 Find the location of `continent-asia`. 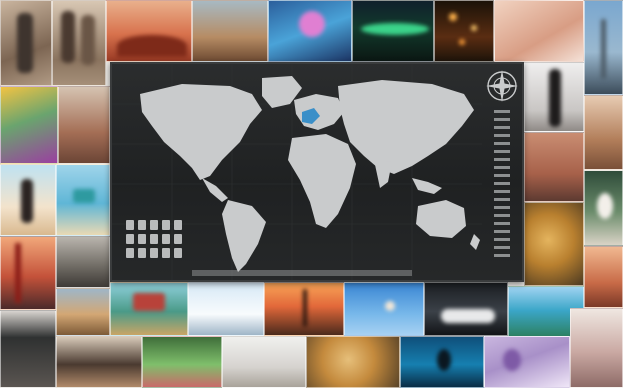

continent-asia is located at coordinates (406, 127).